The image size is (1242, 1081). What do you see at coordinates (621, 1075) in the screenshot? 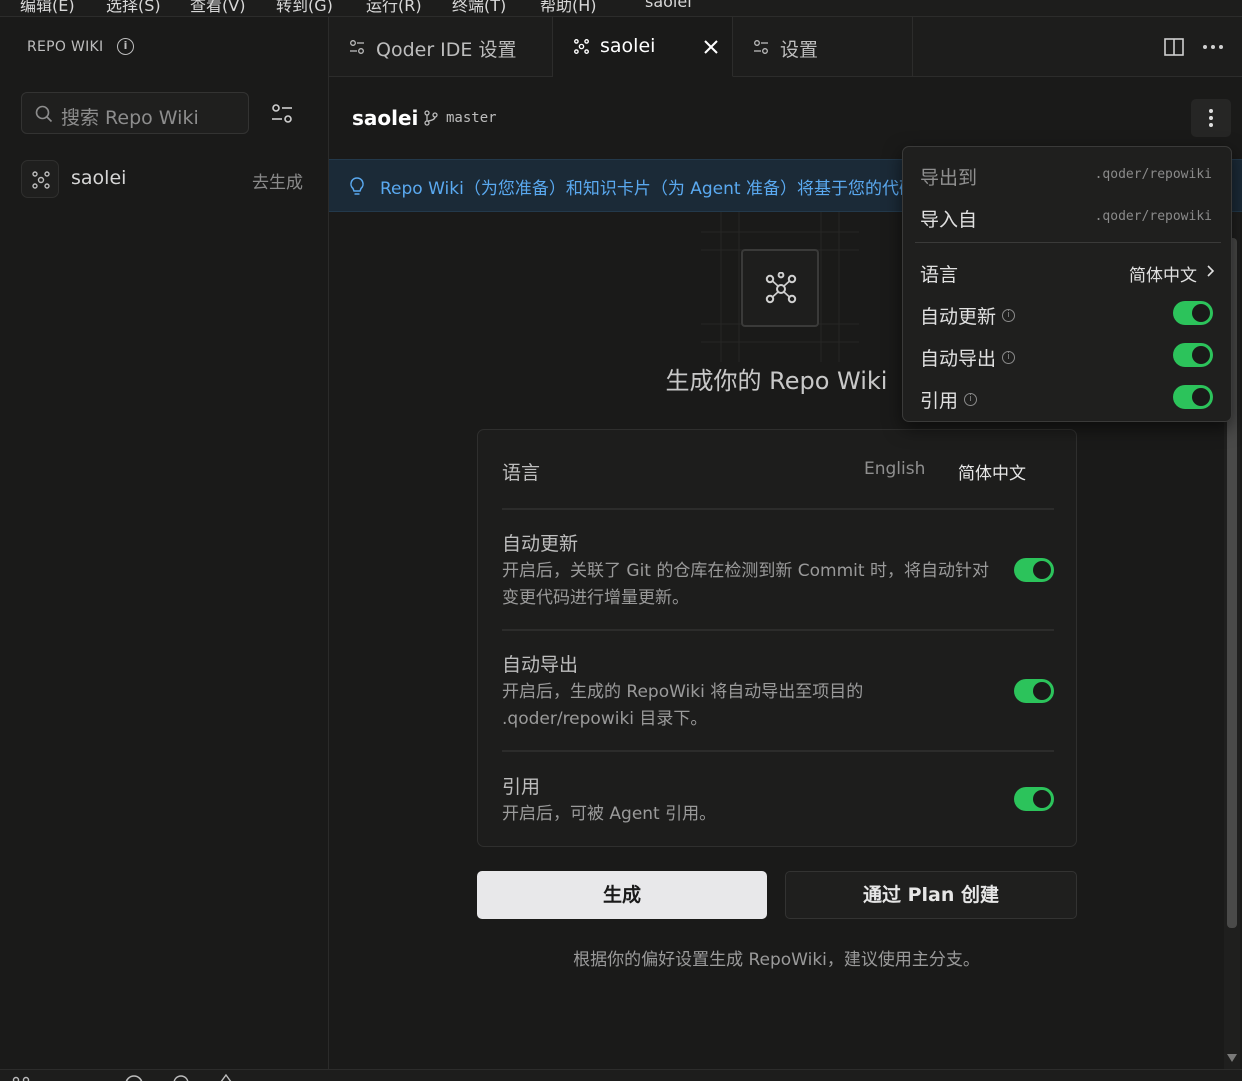
I see `status-bar` at bounding box center [621, 1075].